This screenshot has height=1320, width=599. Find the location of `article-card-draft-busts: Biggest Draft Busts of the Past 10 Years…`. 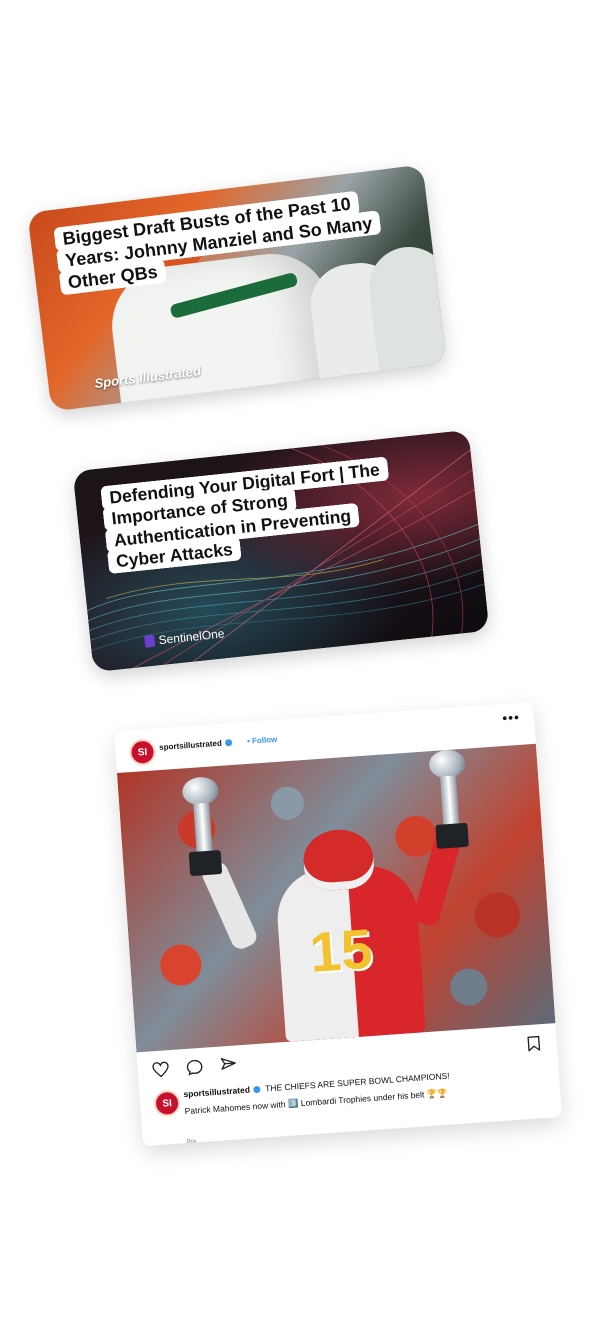

article-card-draft-busts: Biggest Draft Busts of the Past 10 Years… is located at coordinates (237, 288).